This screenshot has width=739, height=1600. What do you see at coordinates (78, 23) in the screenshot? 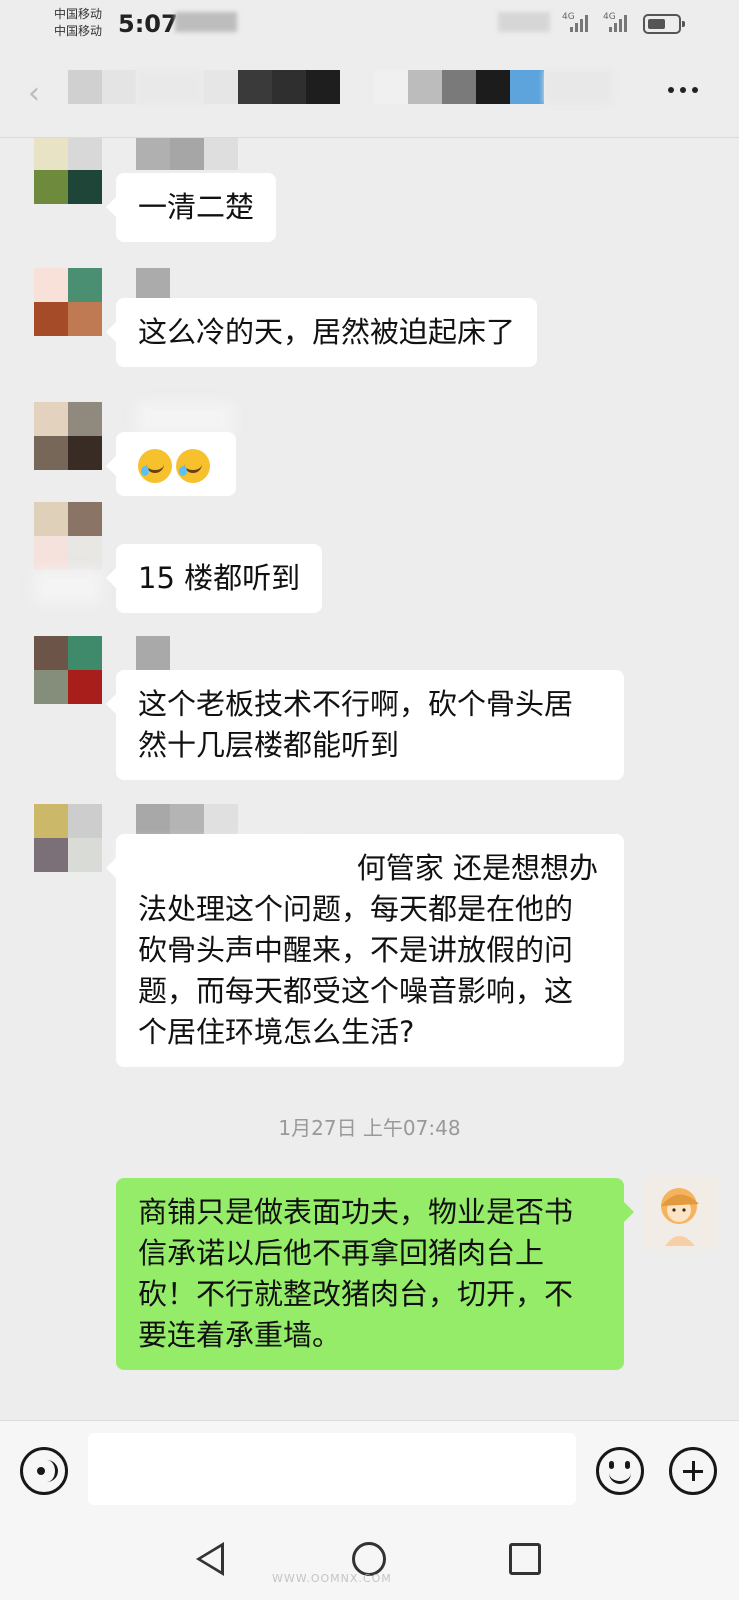
I see `carrier-info: 中国移动 中国移动` at bounding box center [78, 23].